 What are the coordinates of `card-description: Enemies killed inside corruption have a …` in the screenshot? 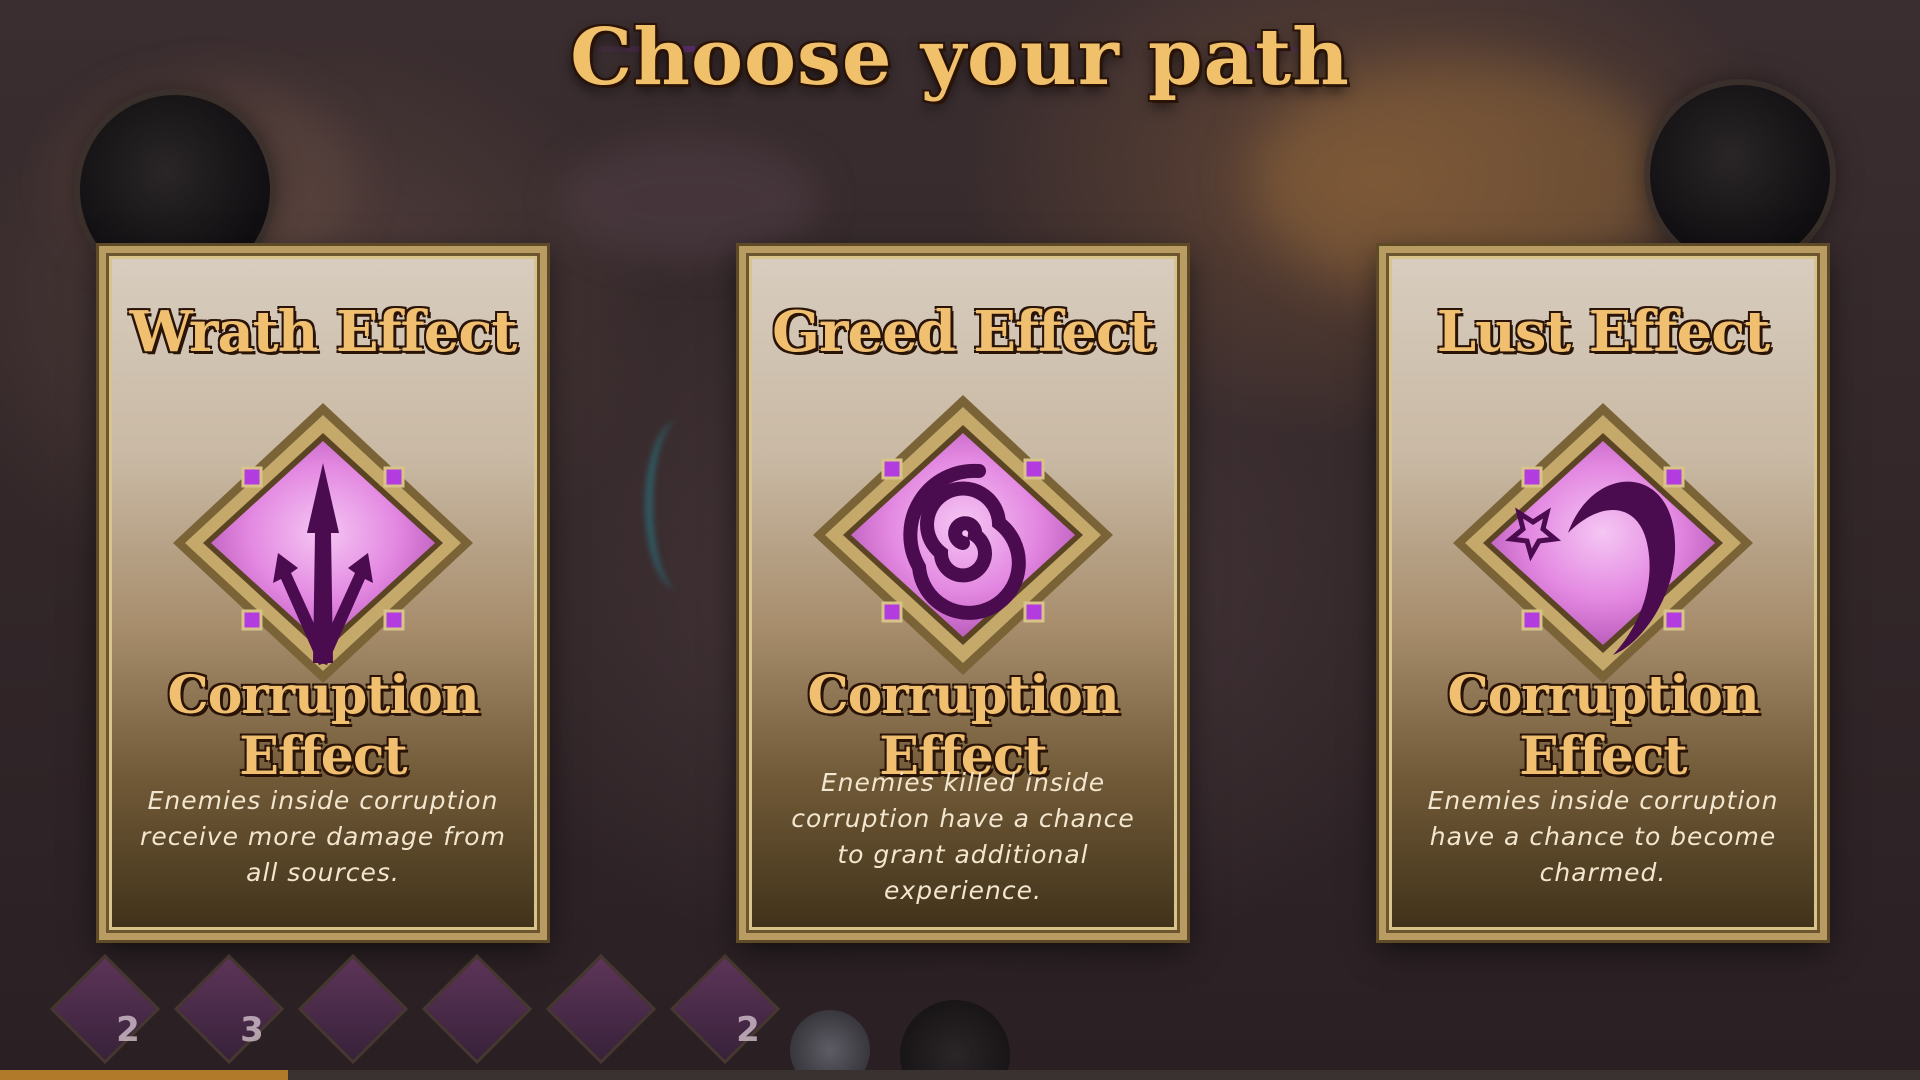 It's located at (963, 836).